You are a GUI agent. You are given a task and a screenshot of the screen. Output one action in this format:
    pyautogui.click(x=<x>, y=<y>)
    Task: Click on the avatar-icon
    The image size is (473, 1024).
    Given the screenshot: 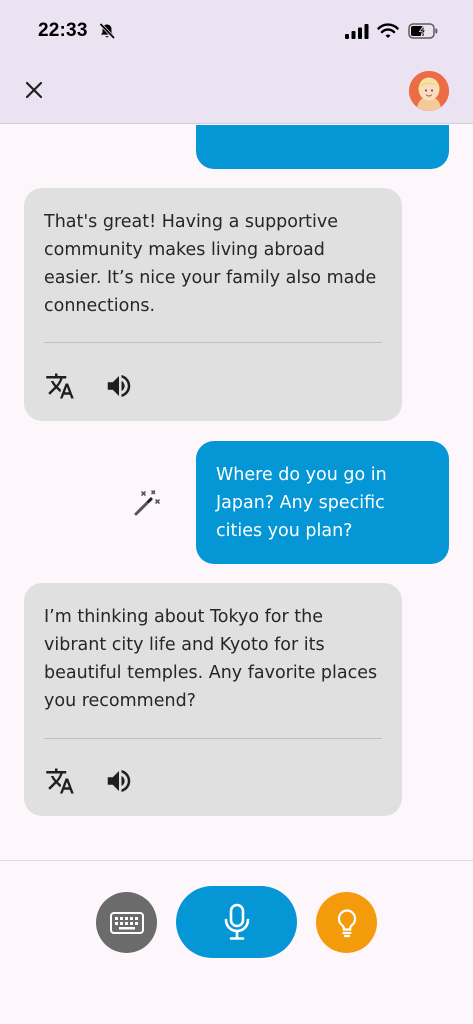 What is the action you would take?
    pyautogui.click(x=429, y=91)
    